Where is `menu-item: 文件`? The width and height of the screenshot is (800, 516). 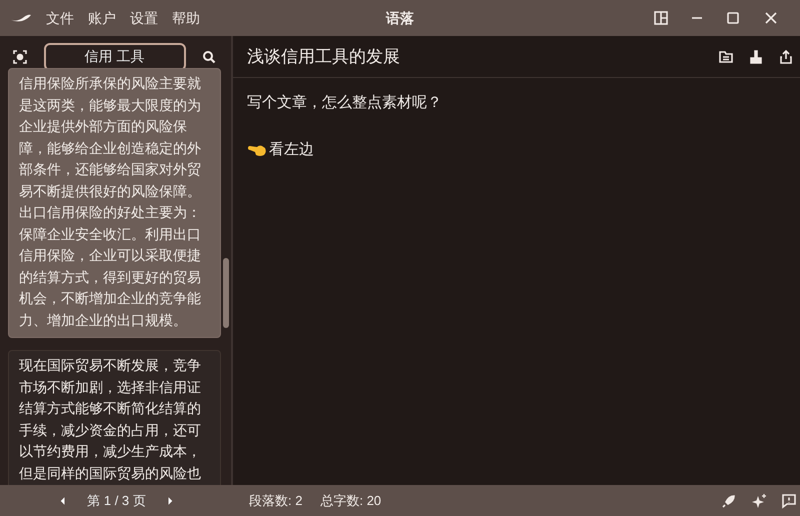 menu-item: 文件 is located at coordinates (60, 18).